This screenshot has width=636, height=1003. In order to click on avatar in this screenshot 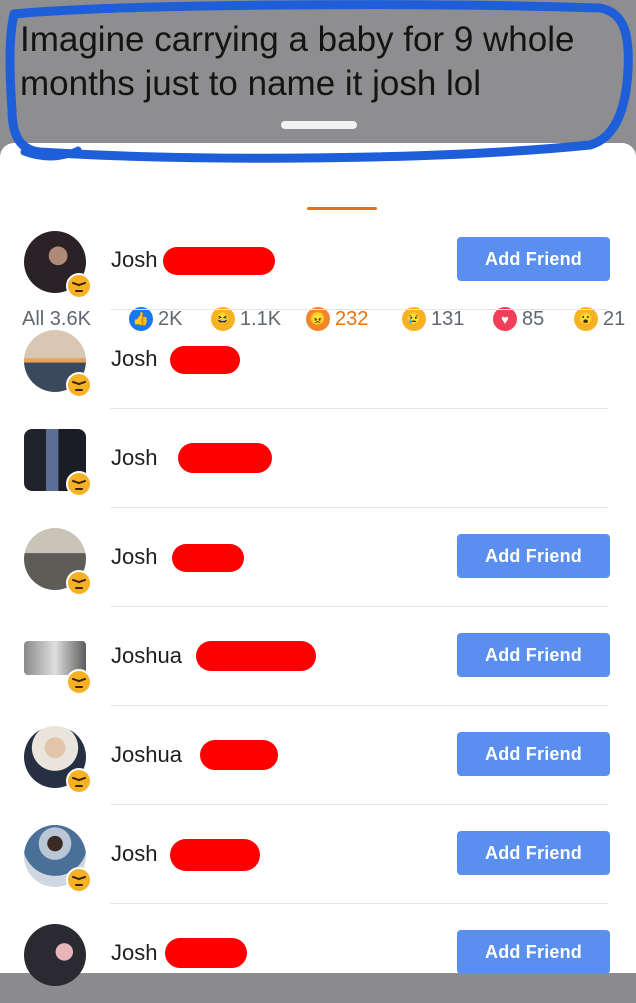, I will do `click(55, 955)`.